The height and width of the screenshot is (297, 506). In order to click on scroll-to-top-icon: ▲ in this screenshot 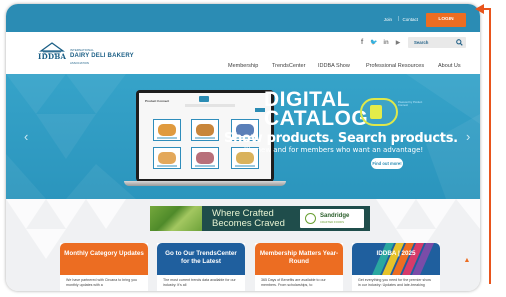, I will do `click(467, 261)`.